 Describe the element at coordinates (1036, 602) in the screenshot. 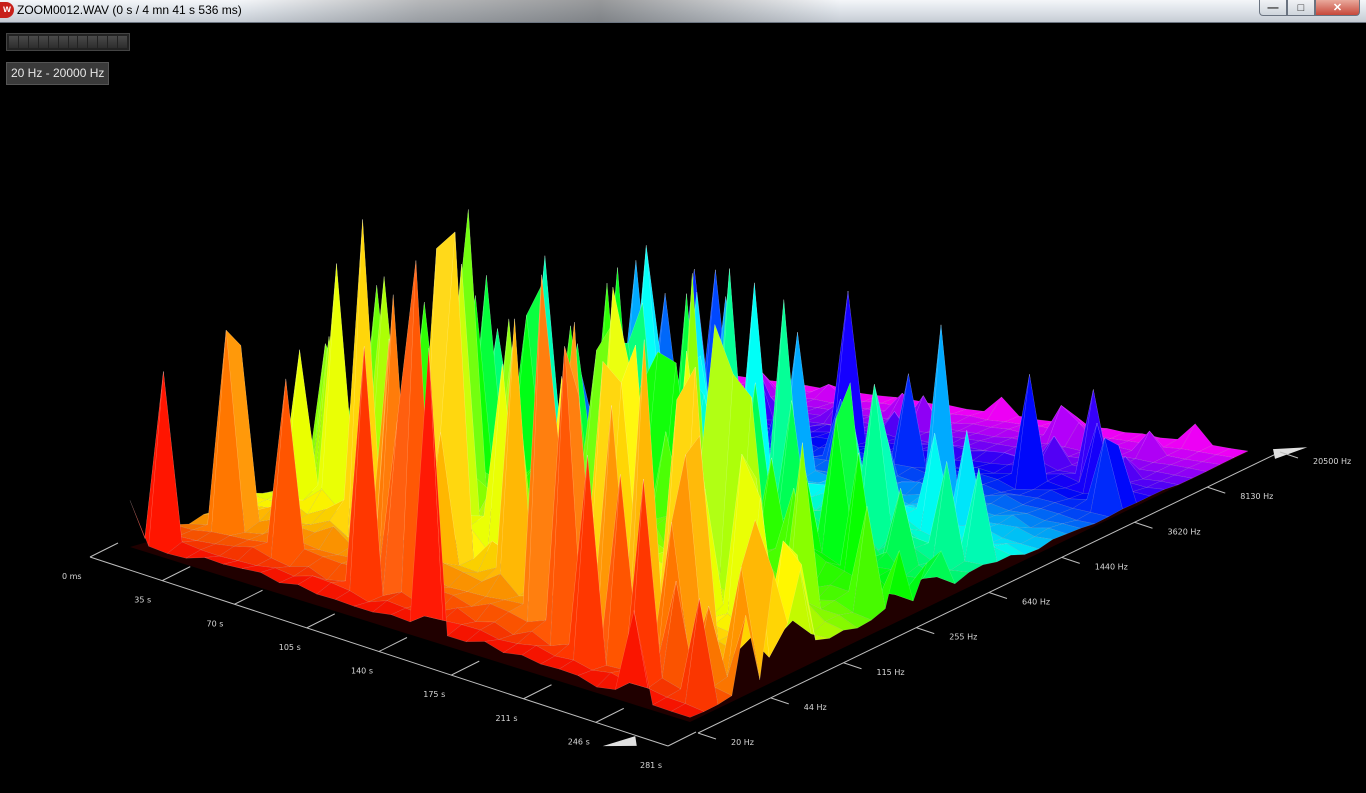

I see `frequency-axis-tick-label: 640 Hz` at that location.